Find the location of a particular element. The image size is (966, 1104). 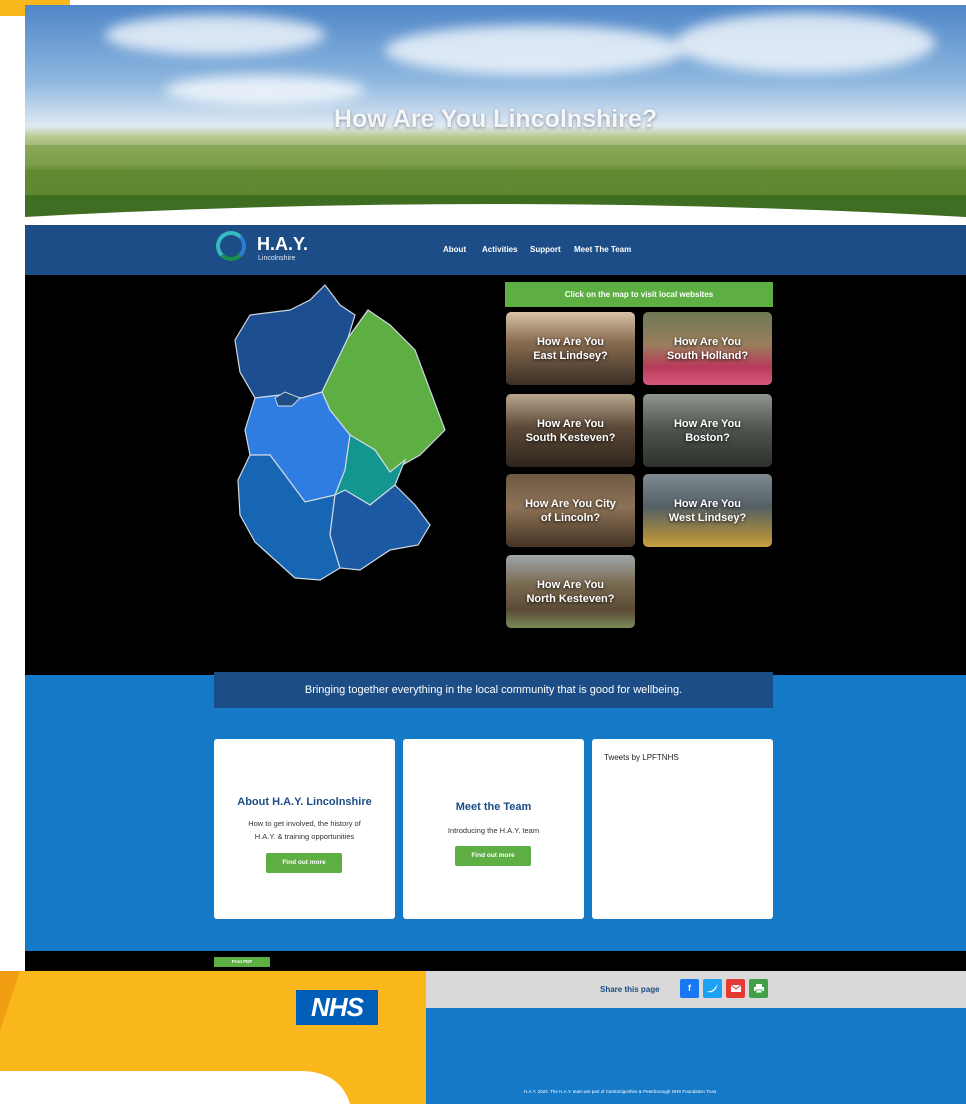

nav-link-activities: Activities is located at coordinates (500, 249).